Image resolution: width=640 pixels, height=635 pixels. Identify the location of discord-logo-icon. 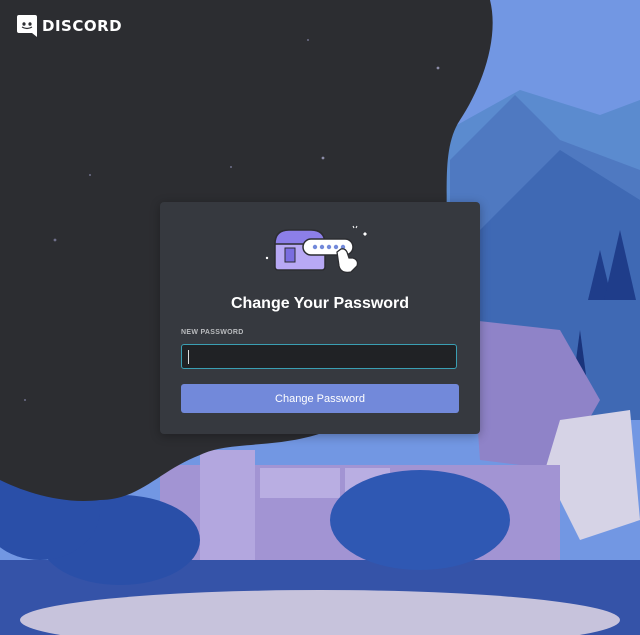
(27, 26).